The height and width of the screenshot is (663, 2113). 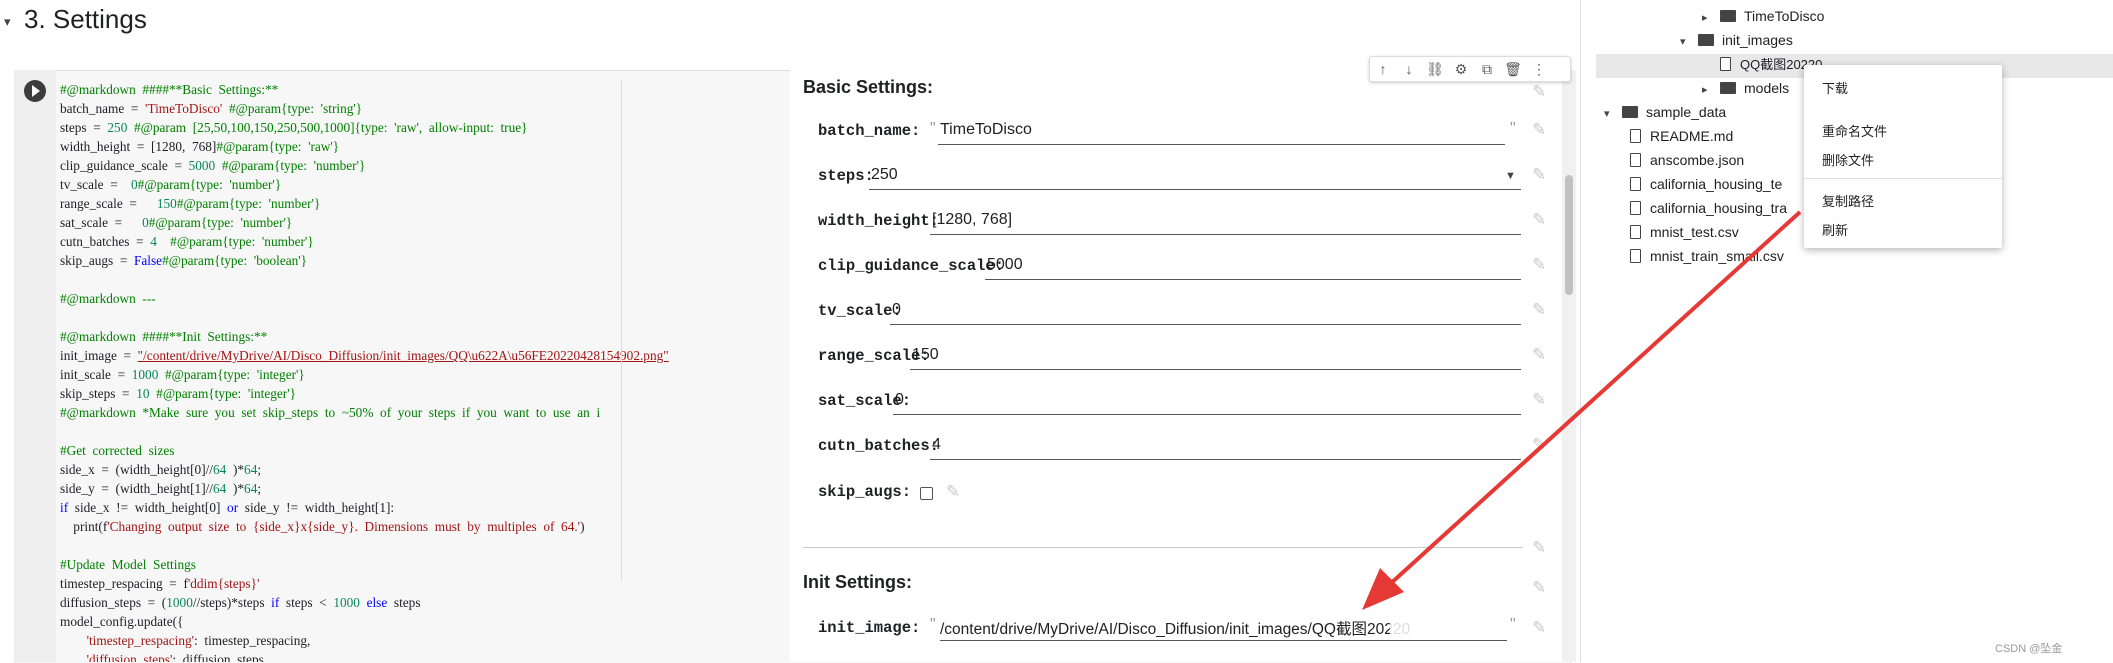 What do you see at coordinates (2029, 649) in the screenshot?
I see `watermark: CSDN @坠金` at bounding box center [2029, 649].